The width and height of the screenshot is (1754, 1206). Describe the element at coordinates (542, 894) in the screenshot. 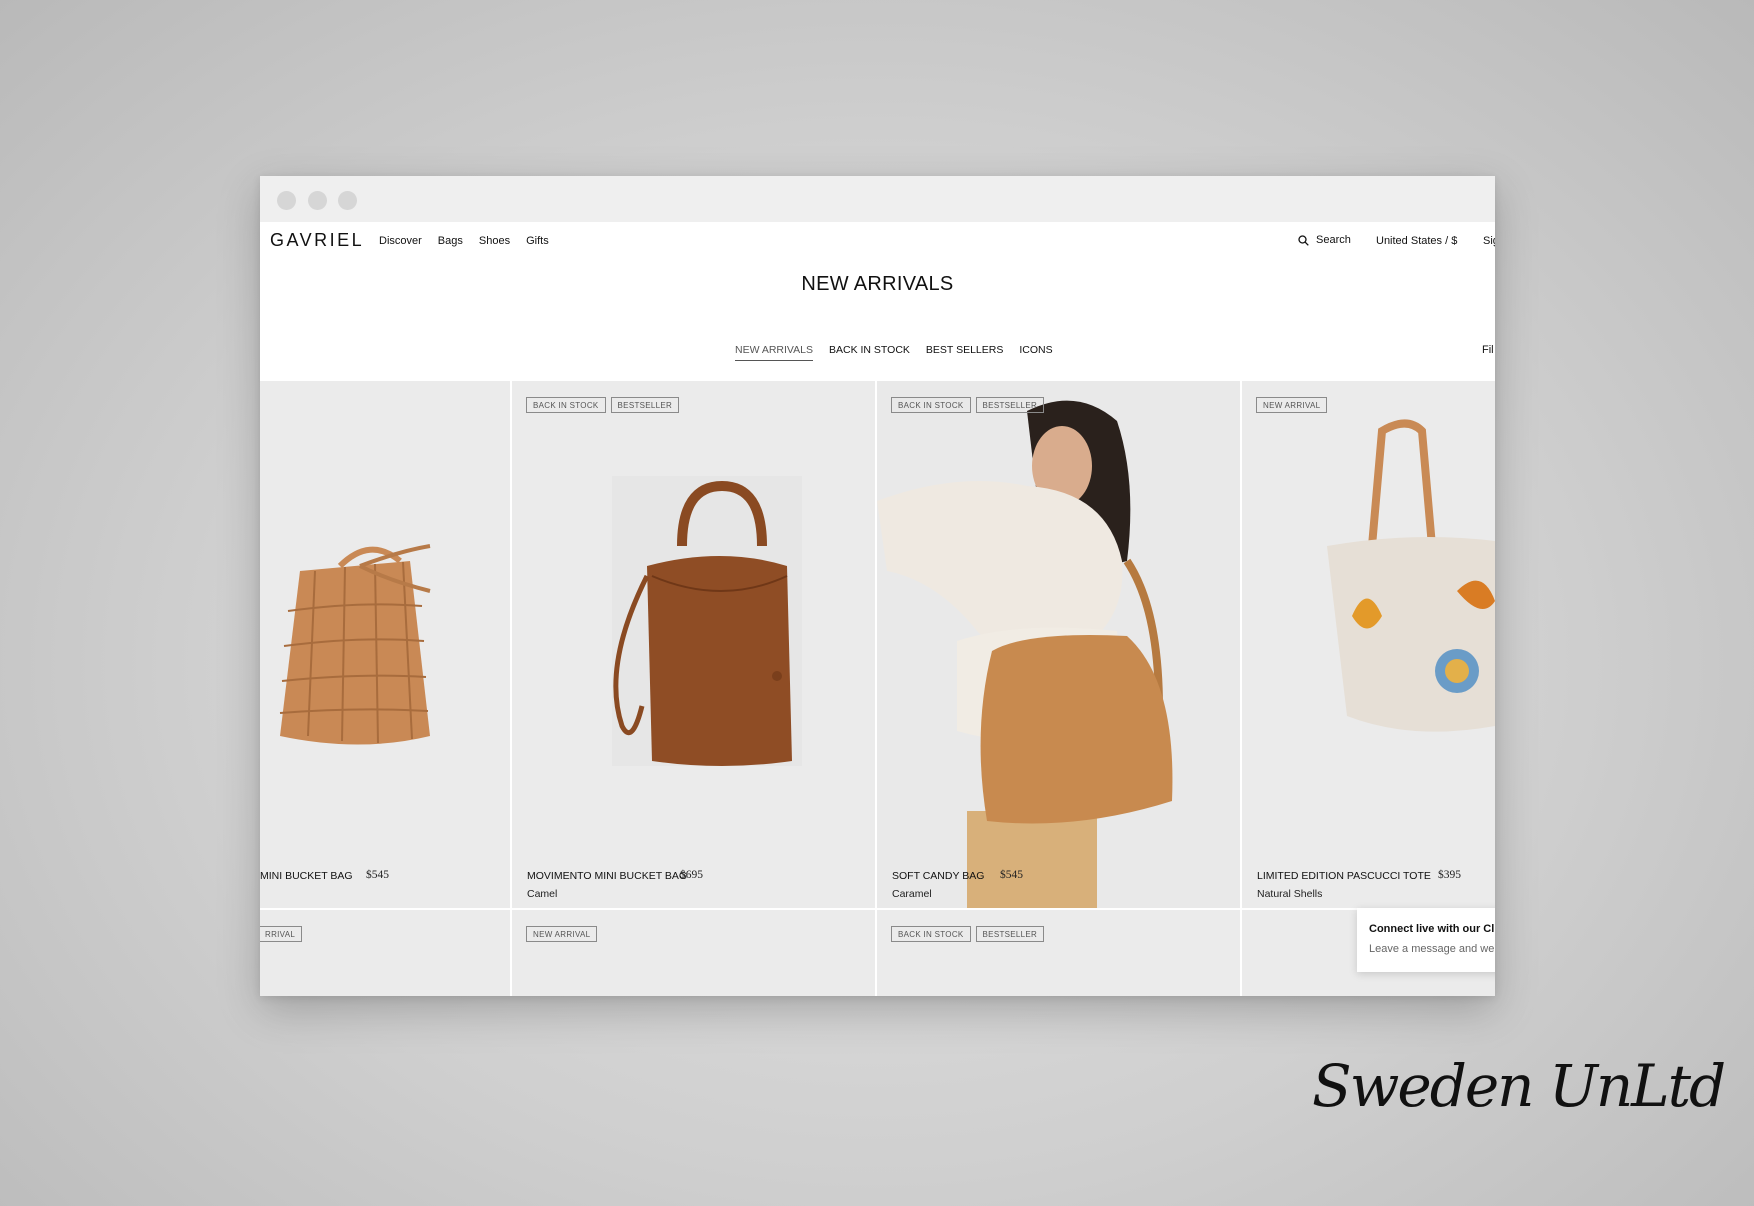

I see `product-color: Camel` at that location.